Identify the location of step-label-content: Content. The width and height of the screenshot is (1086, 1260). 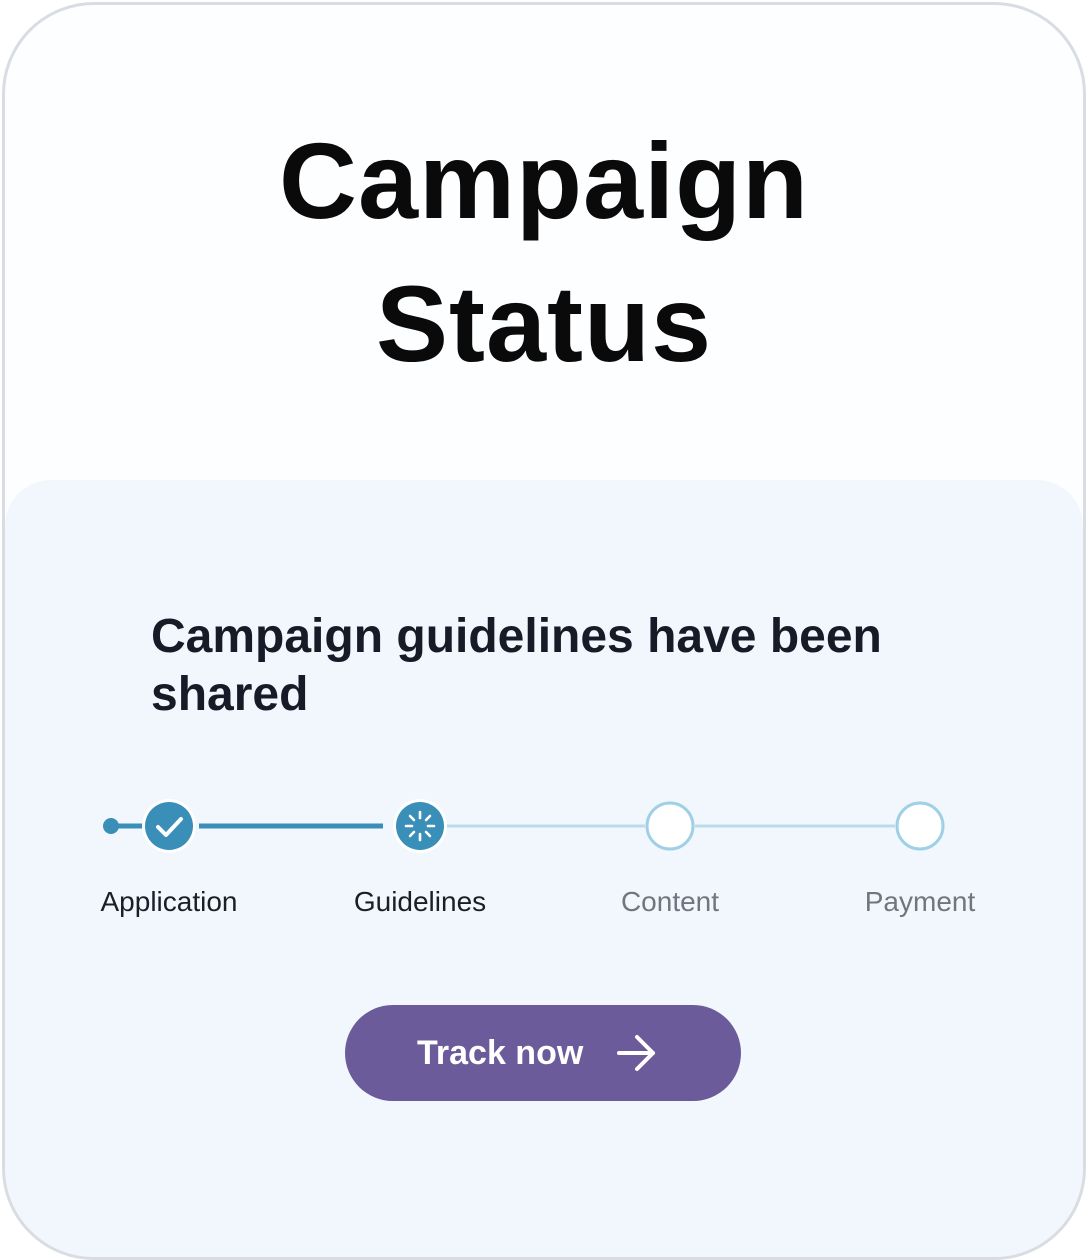
(670, 901).